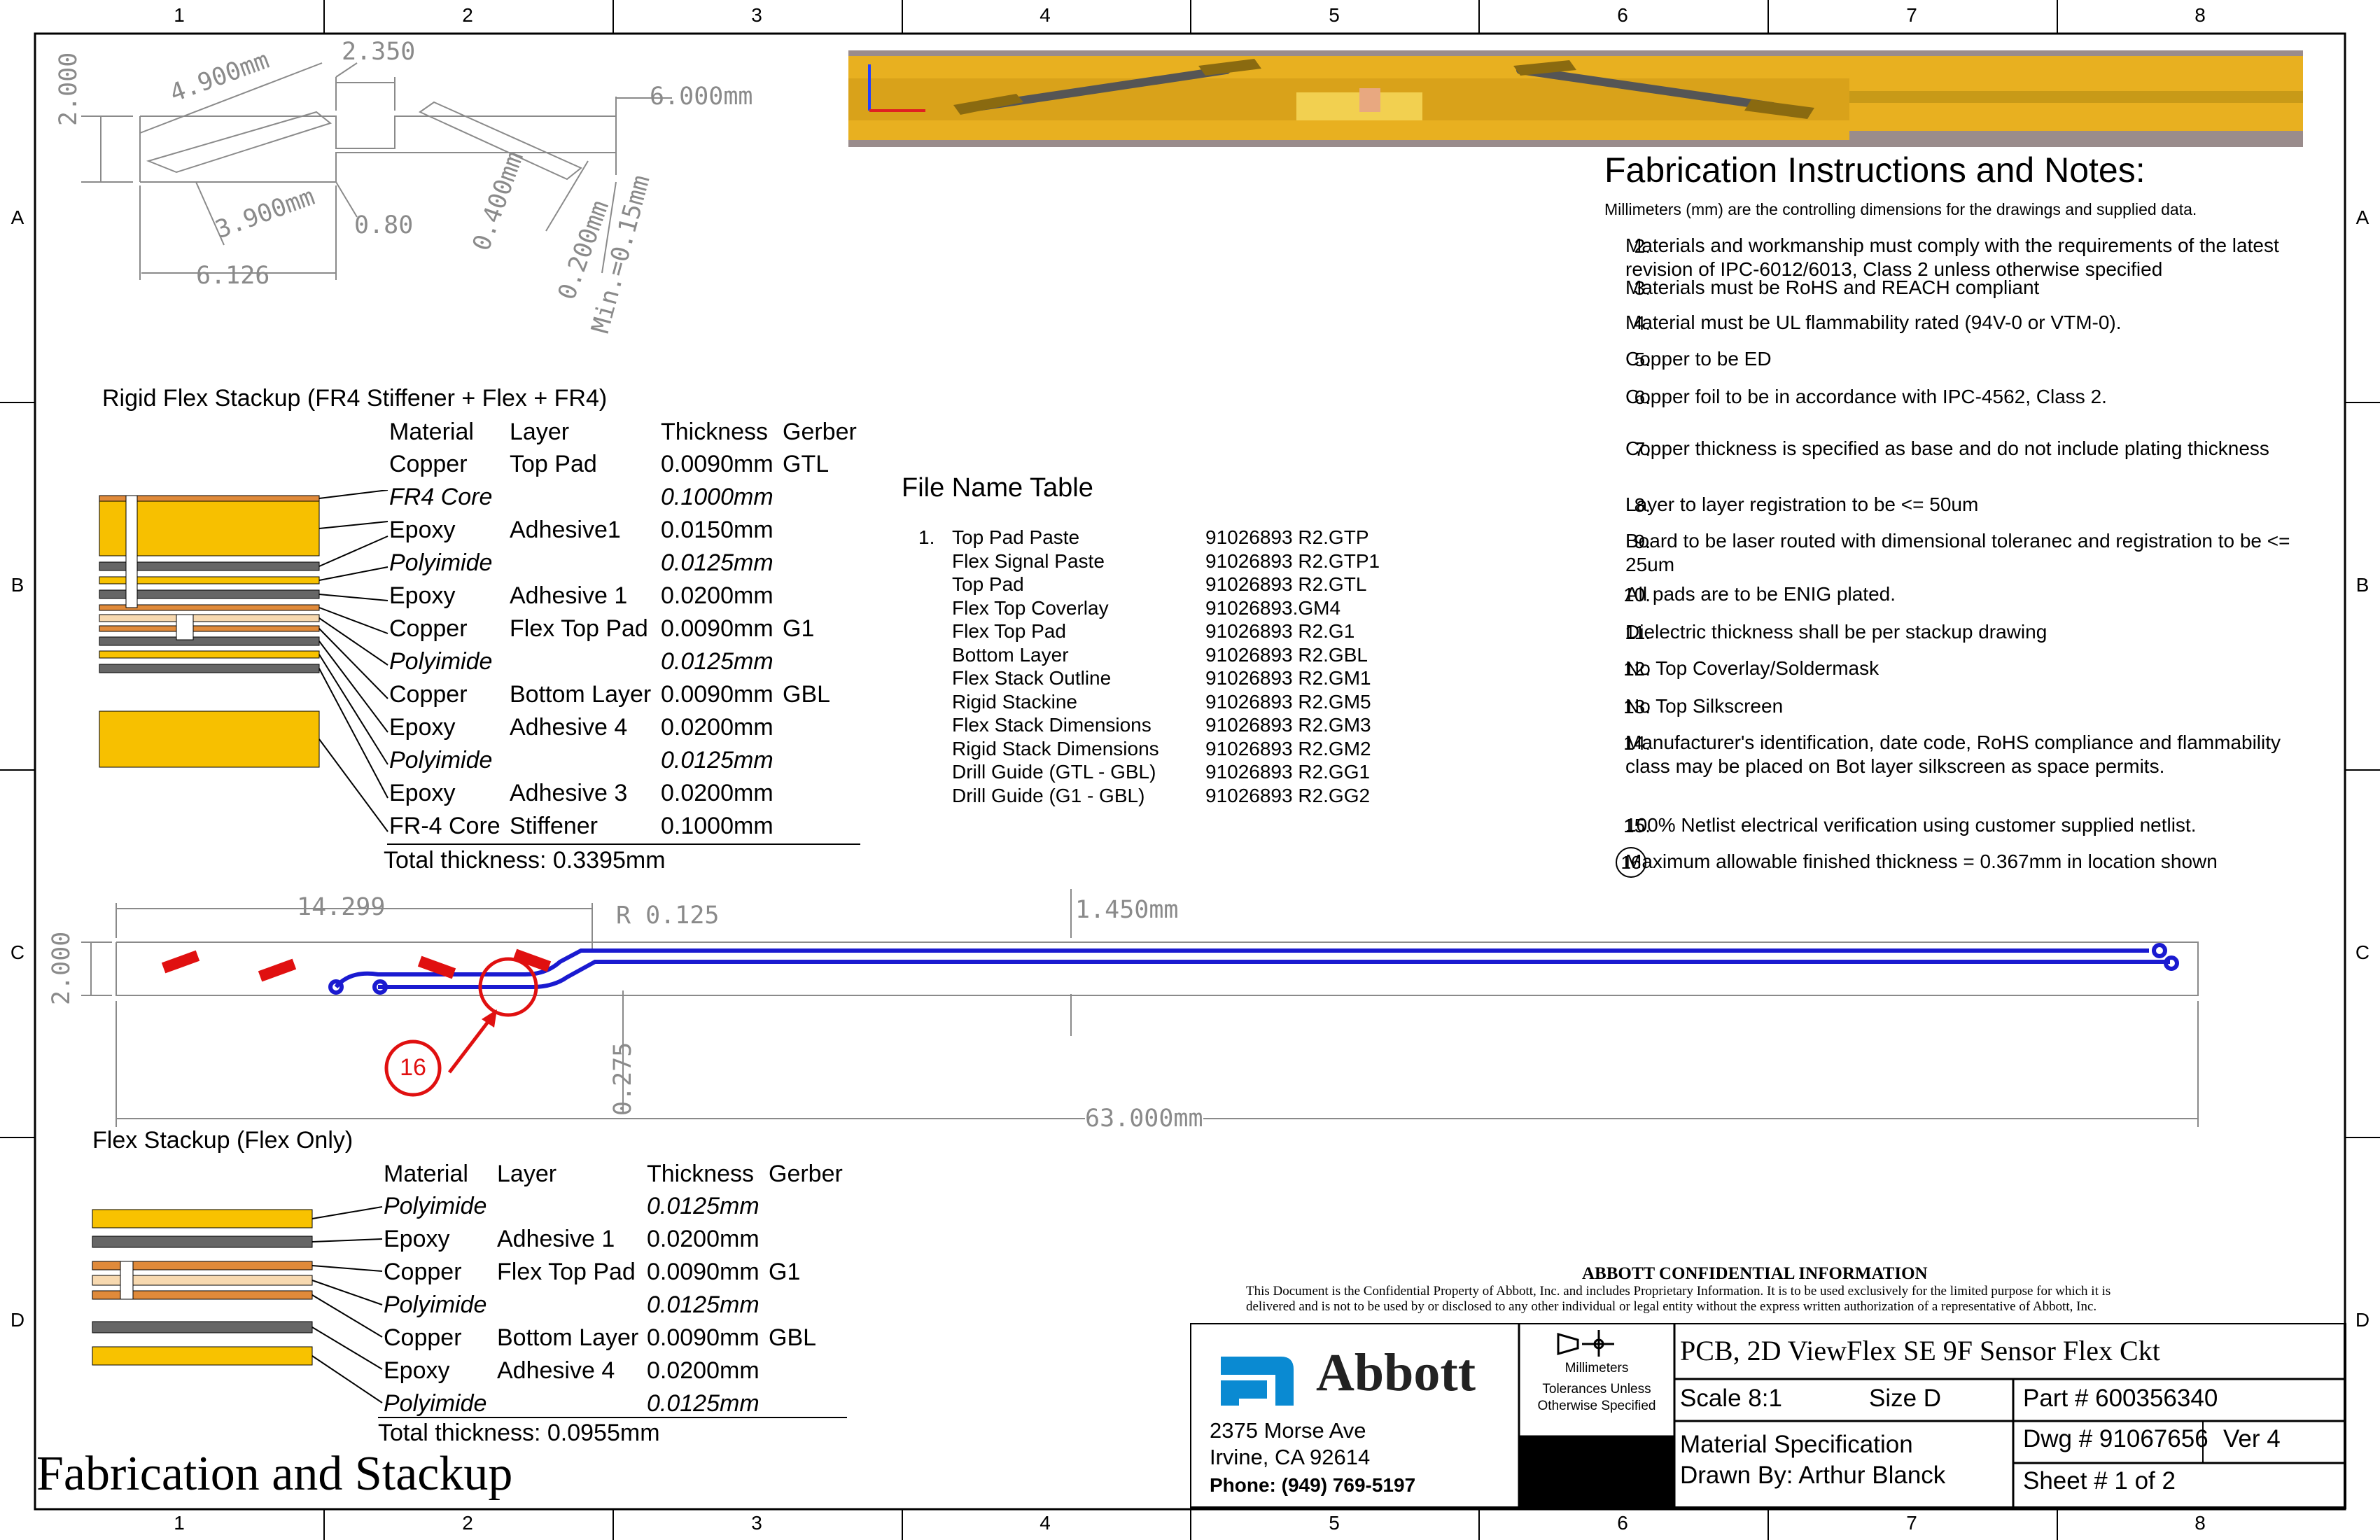  What do you see at coordinates (793, 1337) in the screenshot?
I see `flex-row-gerber: GBL` at bounding box center [793, 1337].